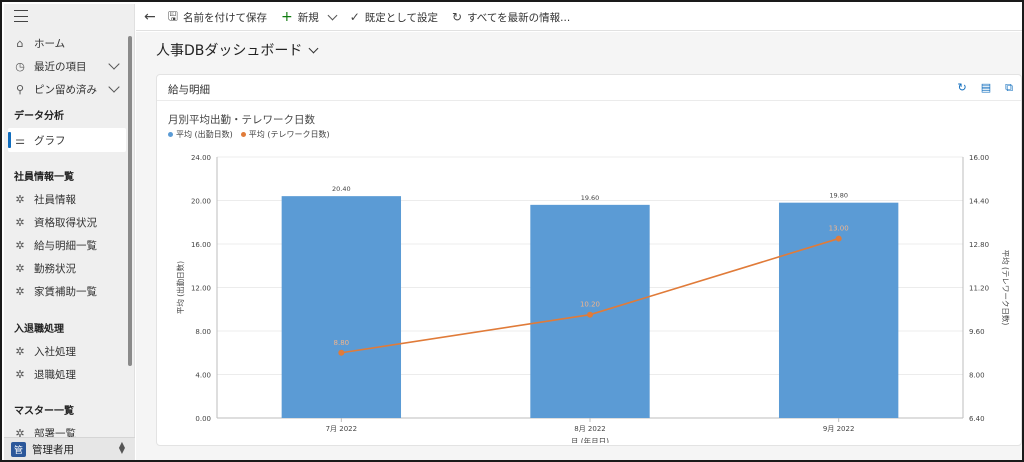  What do you see at coordinates (977, 419) in the screenshot?
I see `y2-tick-label: 6.40` at bounding box center [977, 419].